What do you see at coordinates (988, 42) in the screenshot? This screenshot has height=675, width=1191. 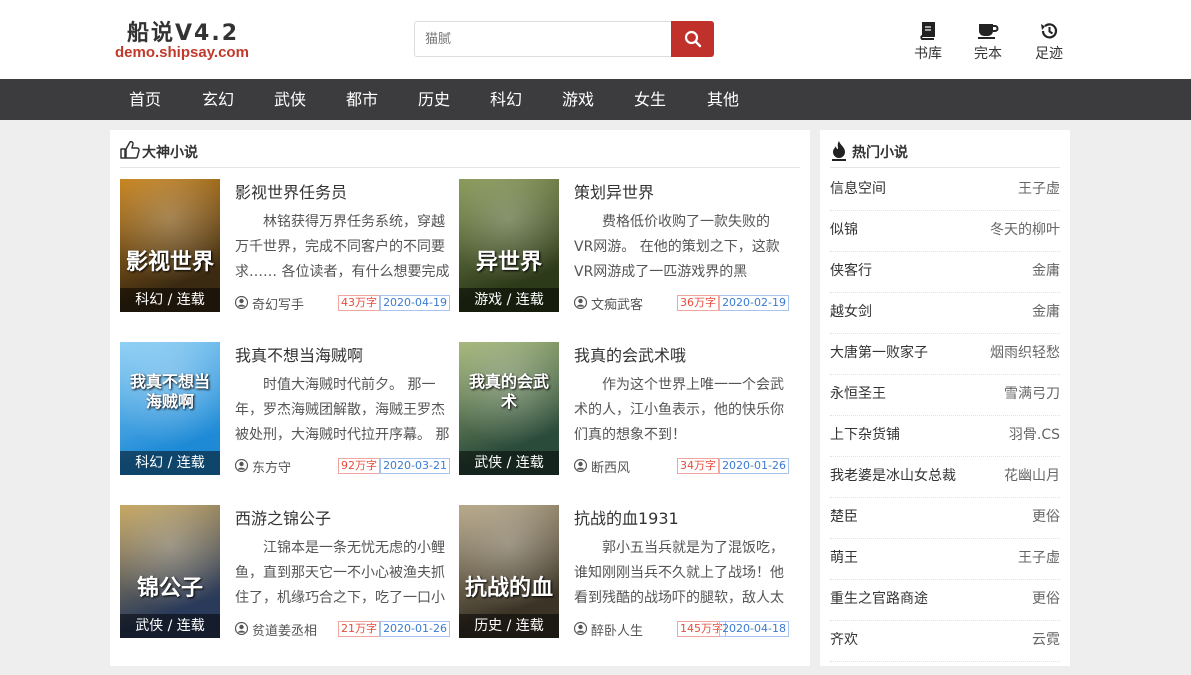 I see `nav-finished: 完本` at bounding box center [988, 42].